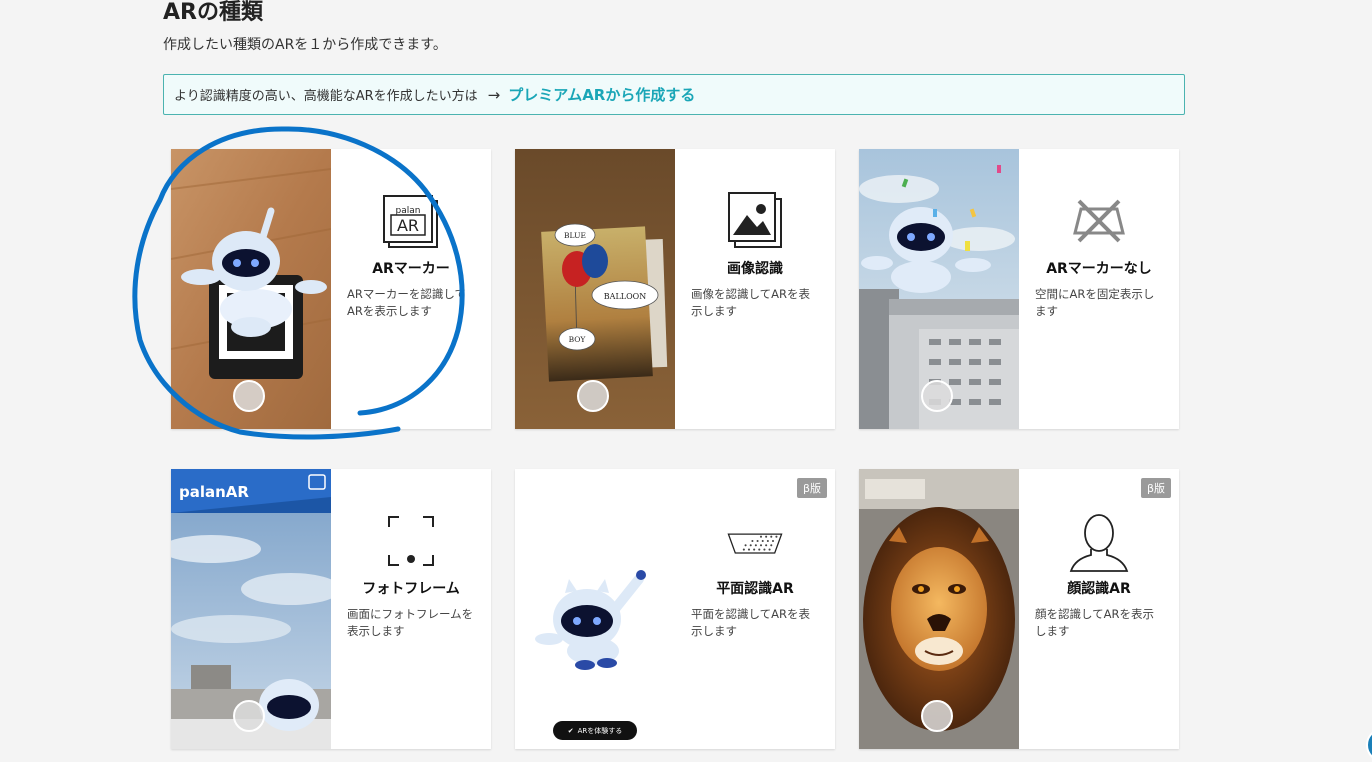 This screenshot has width=1372, height=762. I want to click on face-recognition-photo, so click(939, 609).